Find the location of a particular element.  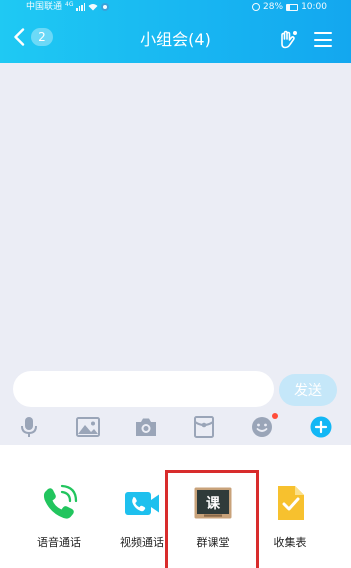

emoji-icon is located at coordinates (263, 426).